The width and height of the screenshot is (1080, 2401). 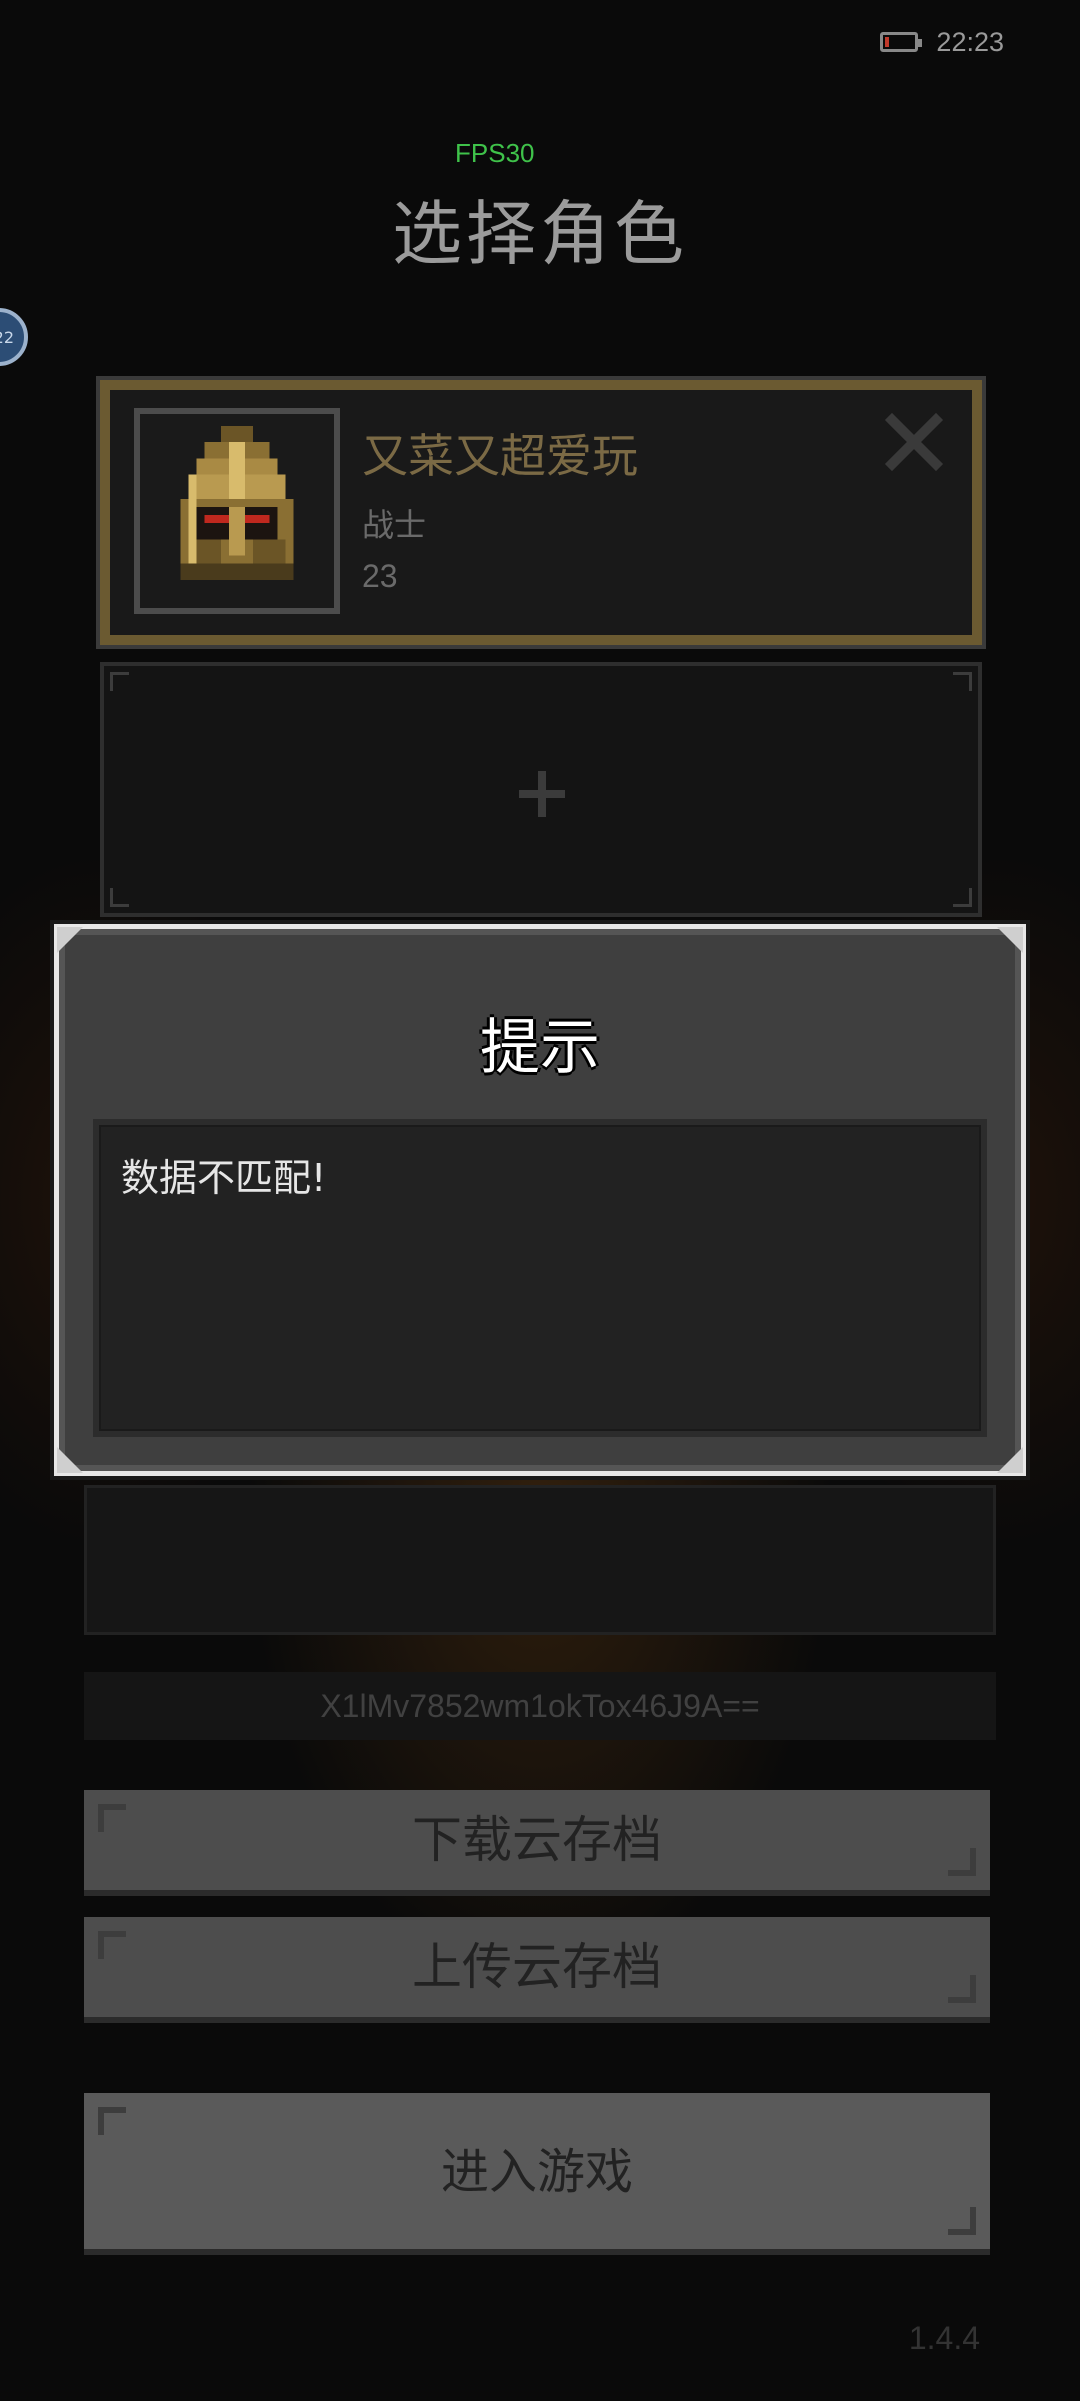 I want to click on download-cloud-save-button: 下载云存档, so click(x=537, y=1843).